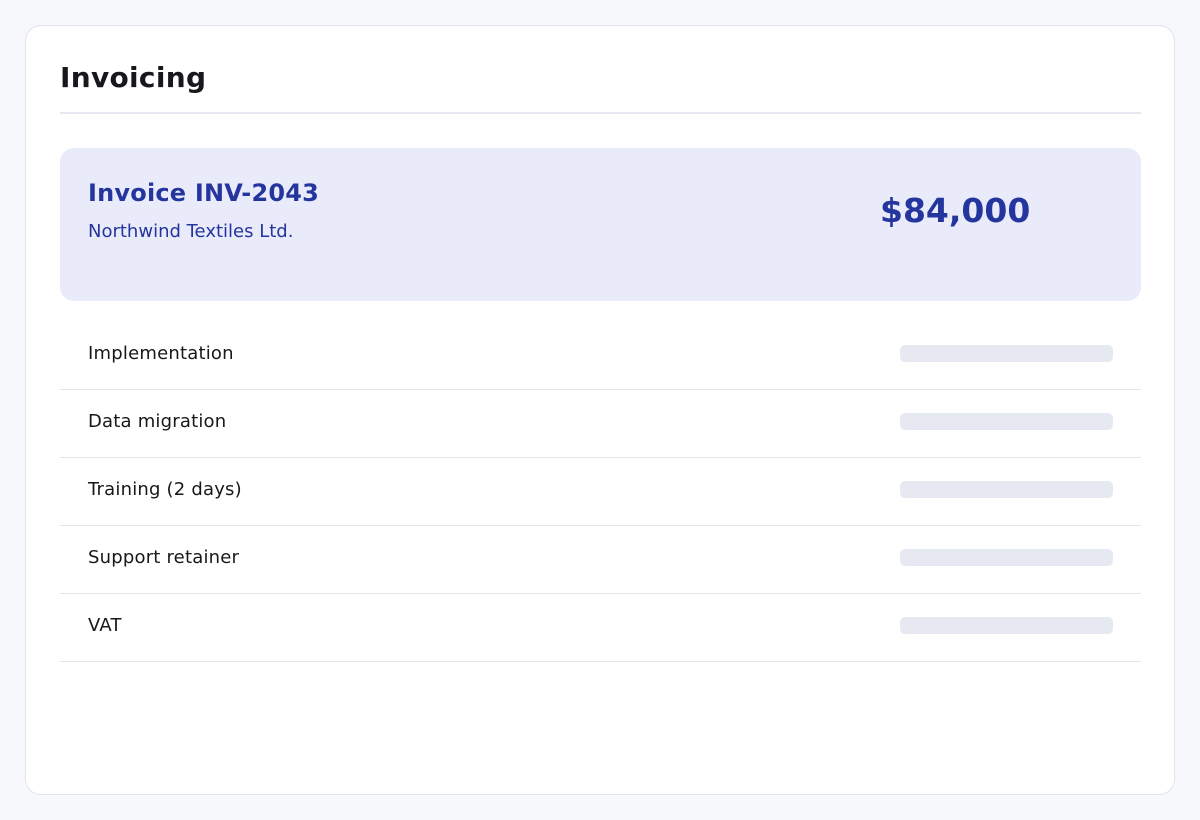 Image resolution: width=1200 pixels, height=820 pixels. Describe the element at coordinates (600, 424) in the screenshot. I see `line-item: Data migration` at that location.